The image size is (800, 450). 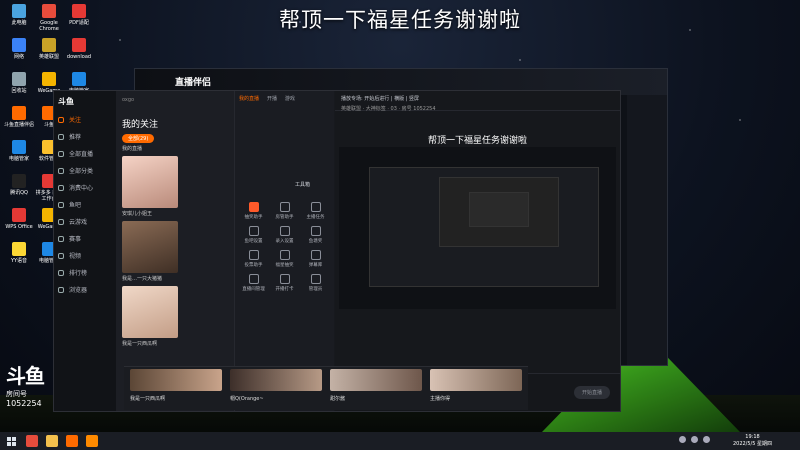 What do you see at coordinates (477, 228) in the screenshot?
I see `preview-canvas` at bounding box center [477, 228].